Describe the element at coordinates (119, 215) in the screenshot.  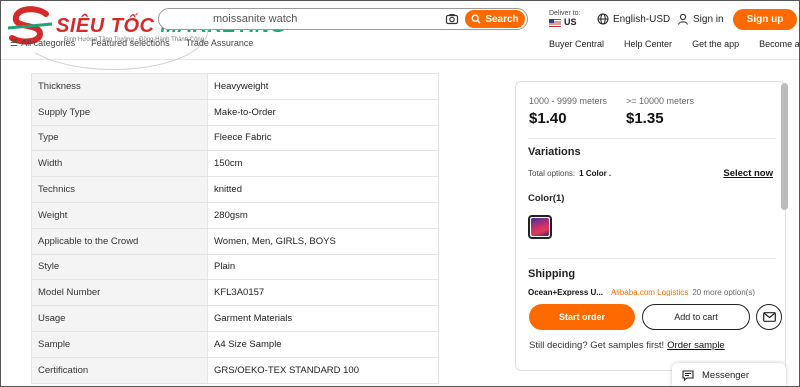
I see `attribute-name: Weight` at that location.